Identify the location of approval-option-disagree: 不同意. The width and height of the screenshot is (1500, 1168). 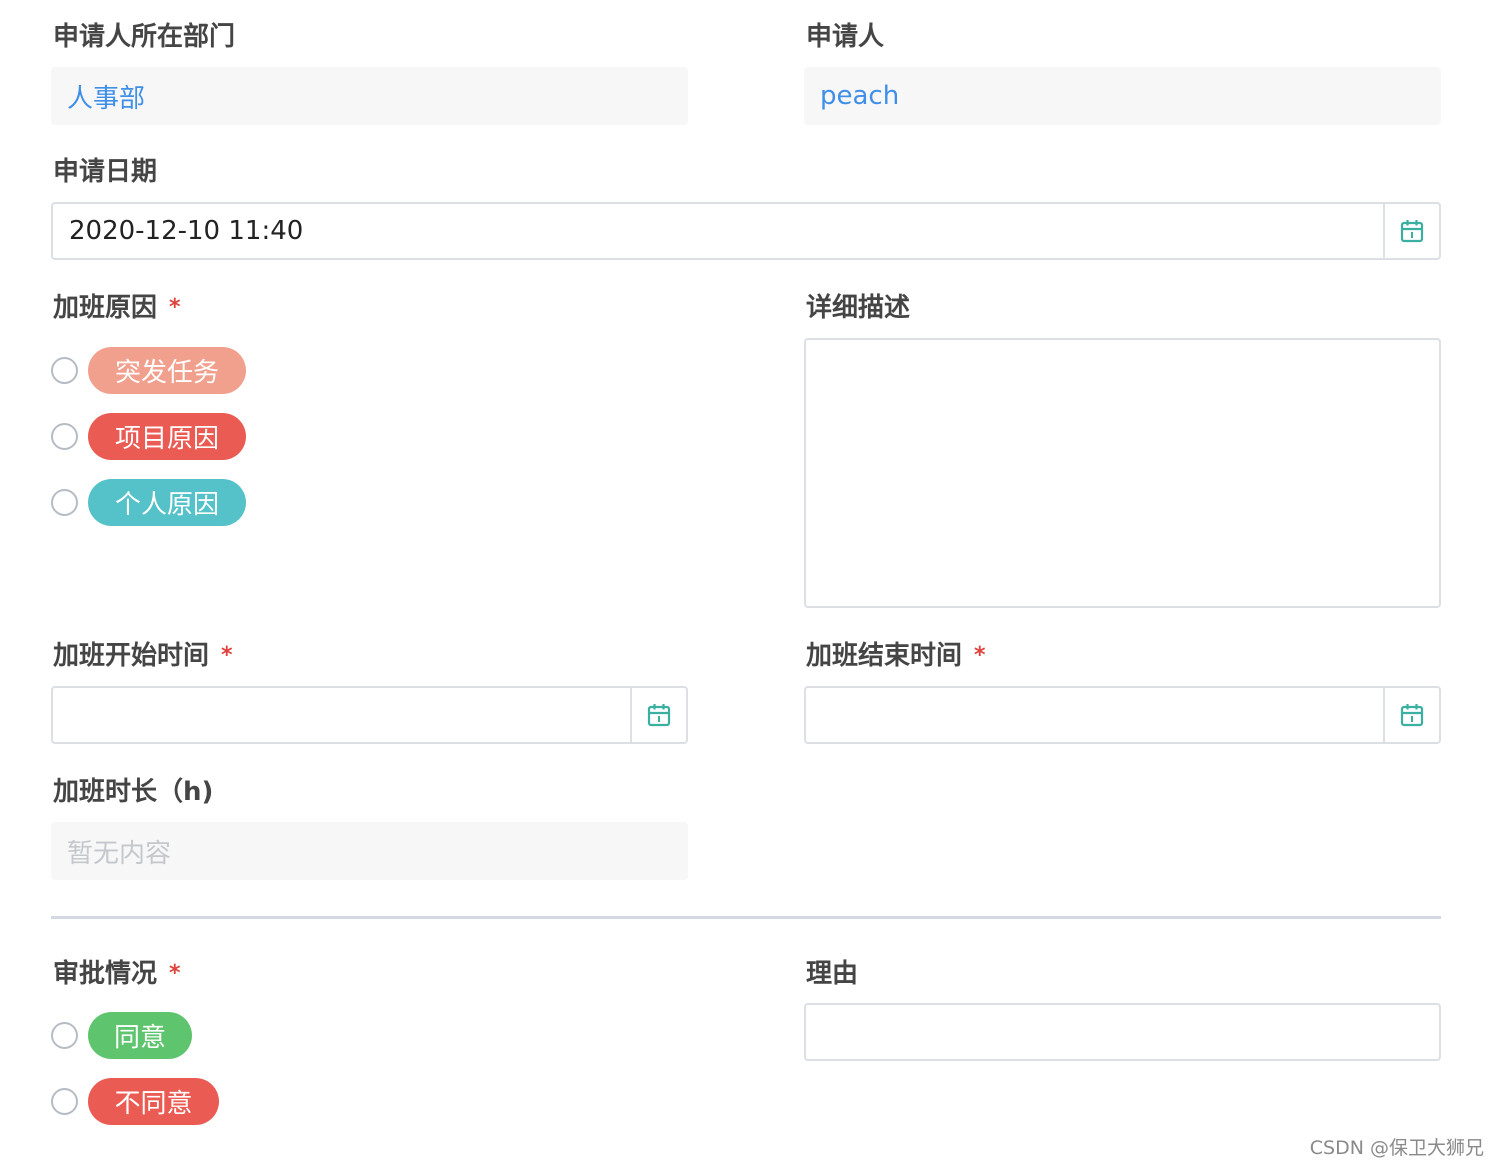
(135, 1101).